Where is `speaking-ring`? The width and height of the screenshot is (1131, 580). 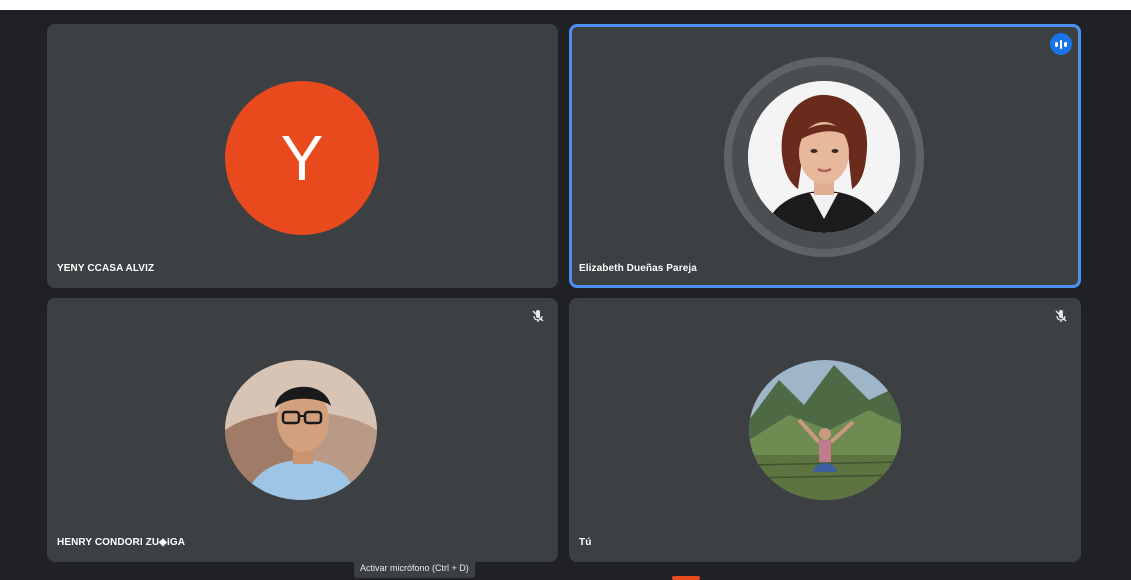 speaking-ring is located at coordinates (824, 157).